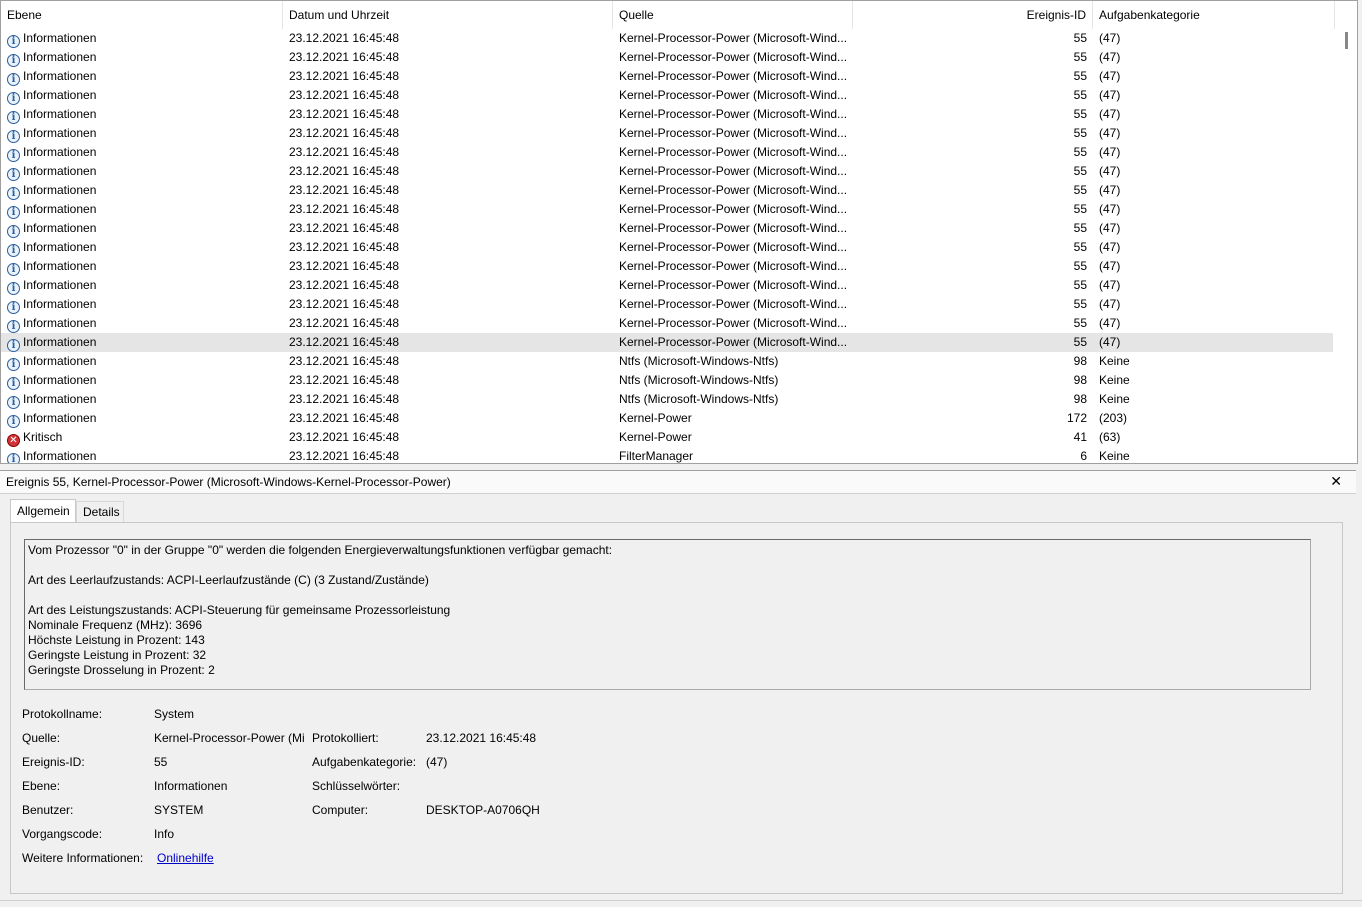 This screenshot has width=1362, height=907. I want to click on column-header-level: Ebene, so click(142, 15).